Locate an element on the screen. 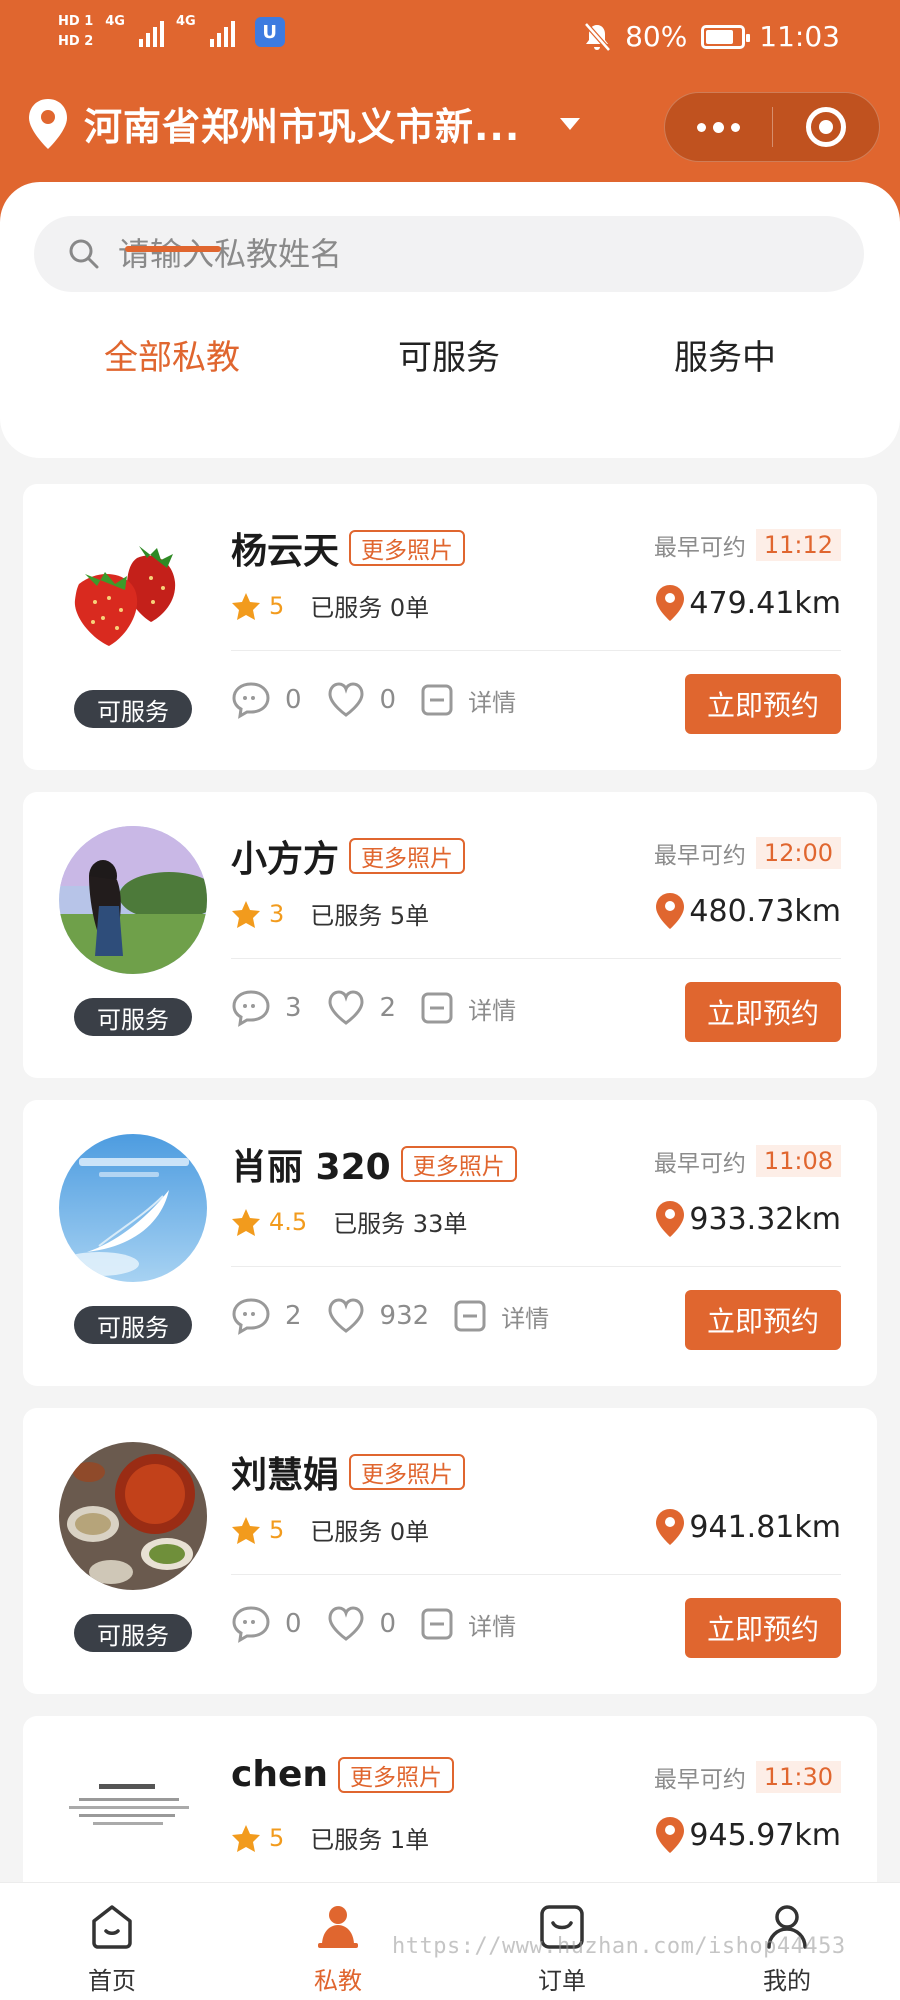 This screenshot has width=900, height=2000. clock: 11:03 is located at coordinates (799, 36).